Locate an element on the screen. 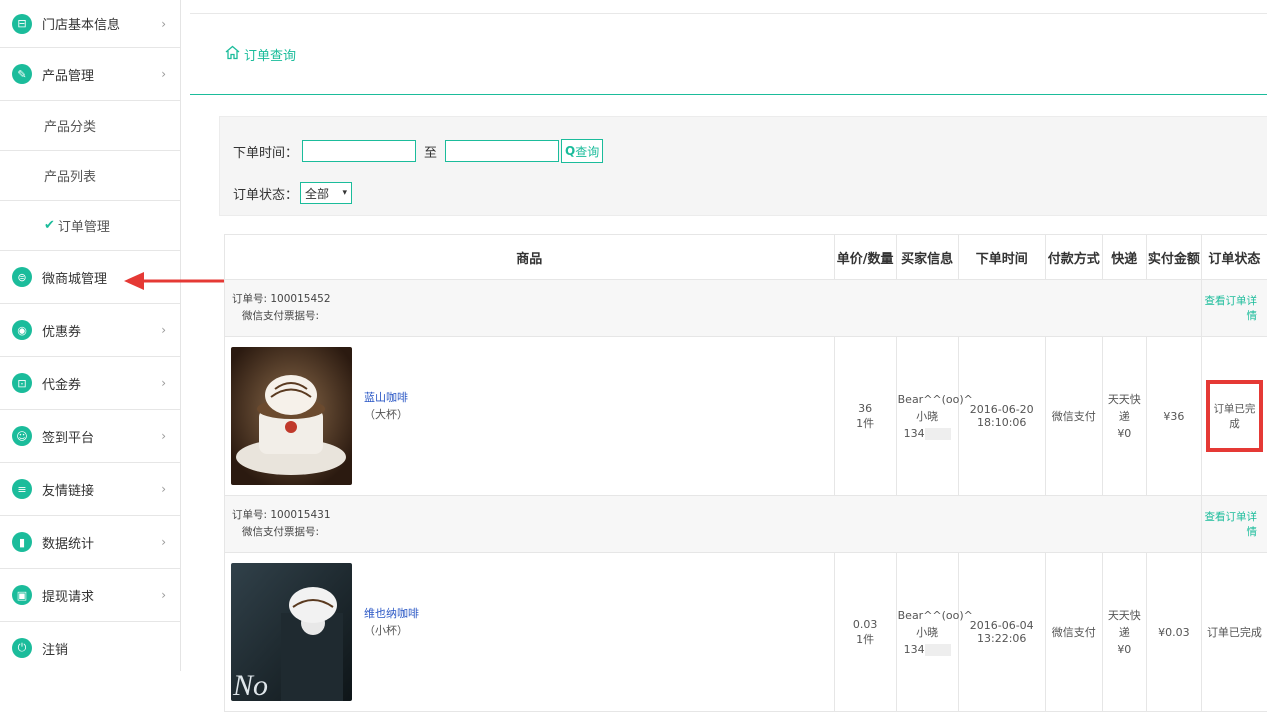  svg-text: No is located at coordinates (250, 685).